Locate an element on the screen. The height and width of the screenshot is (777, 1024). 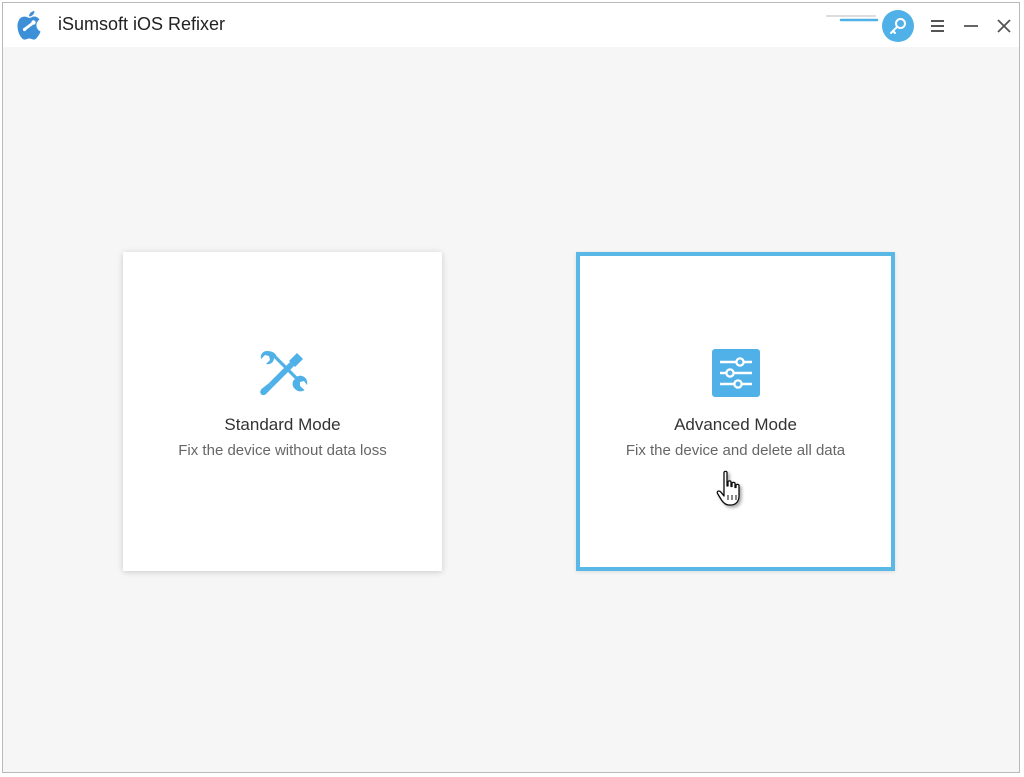
mode-description: Fix the device and delete all data is located at coordinates (735, 450).